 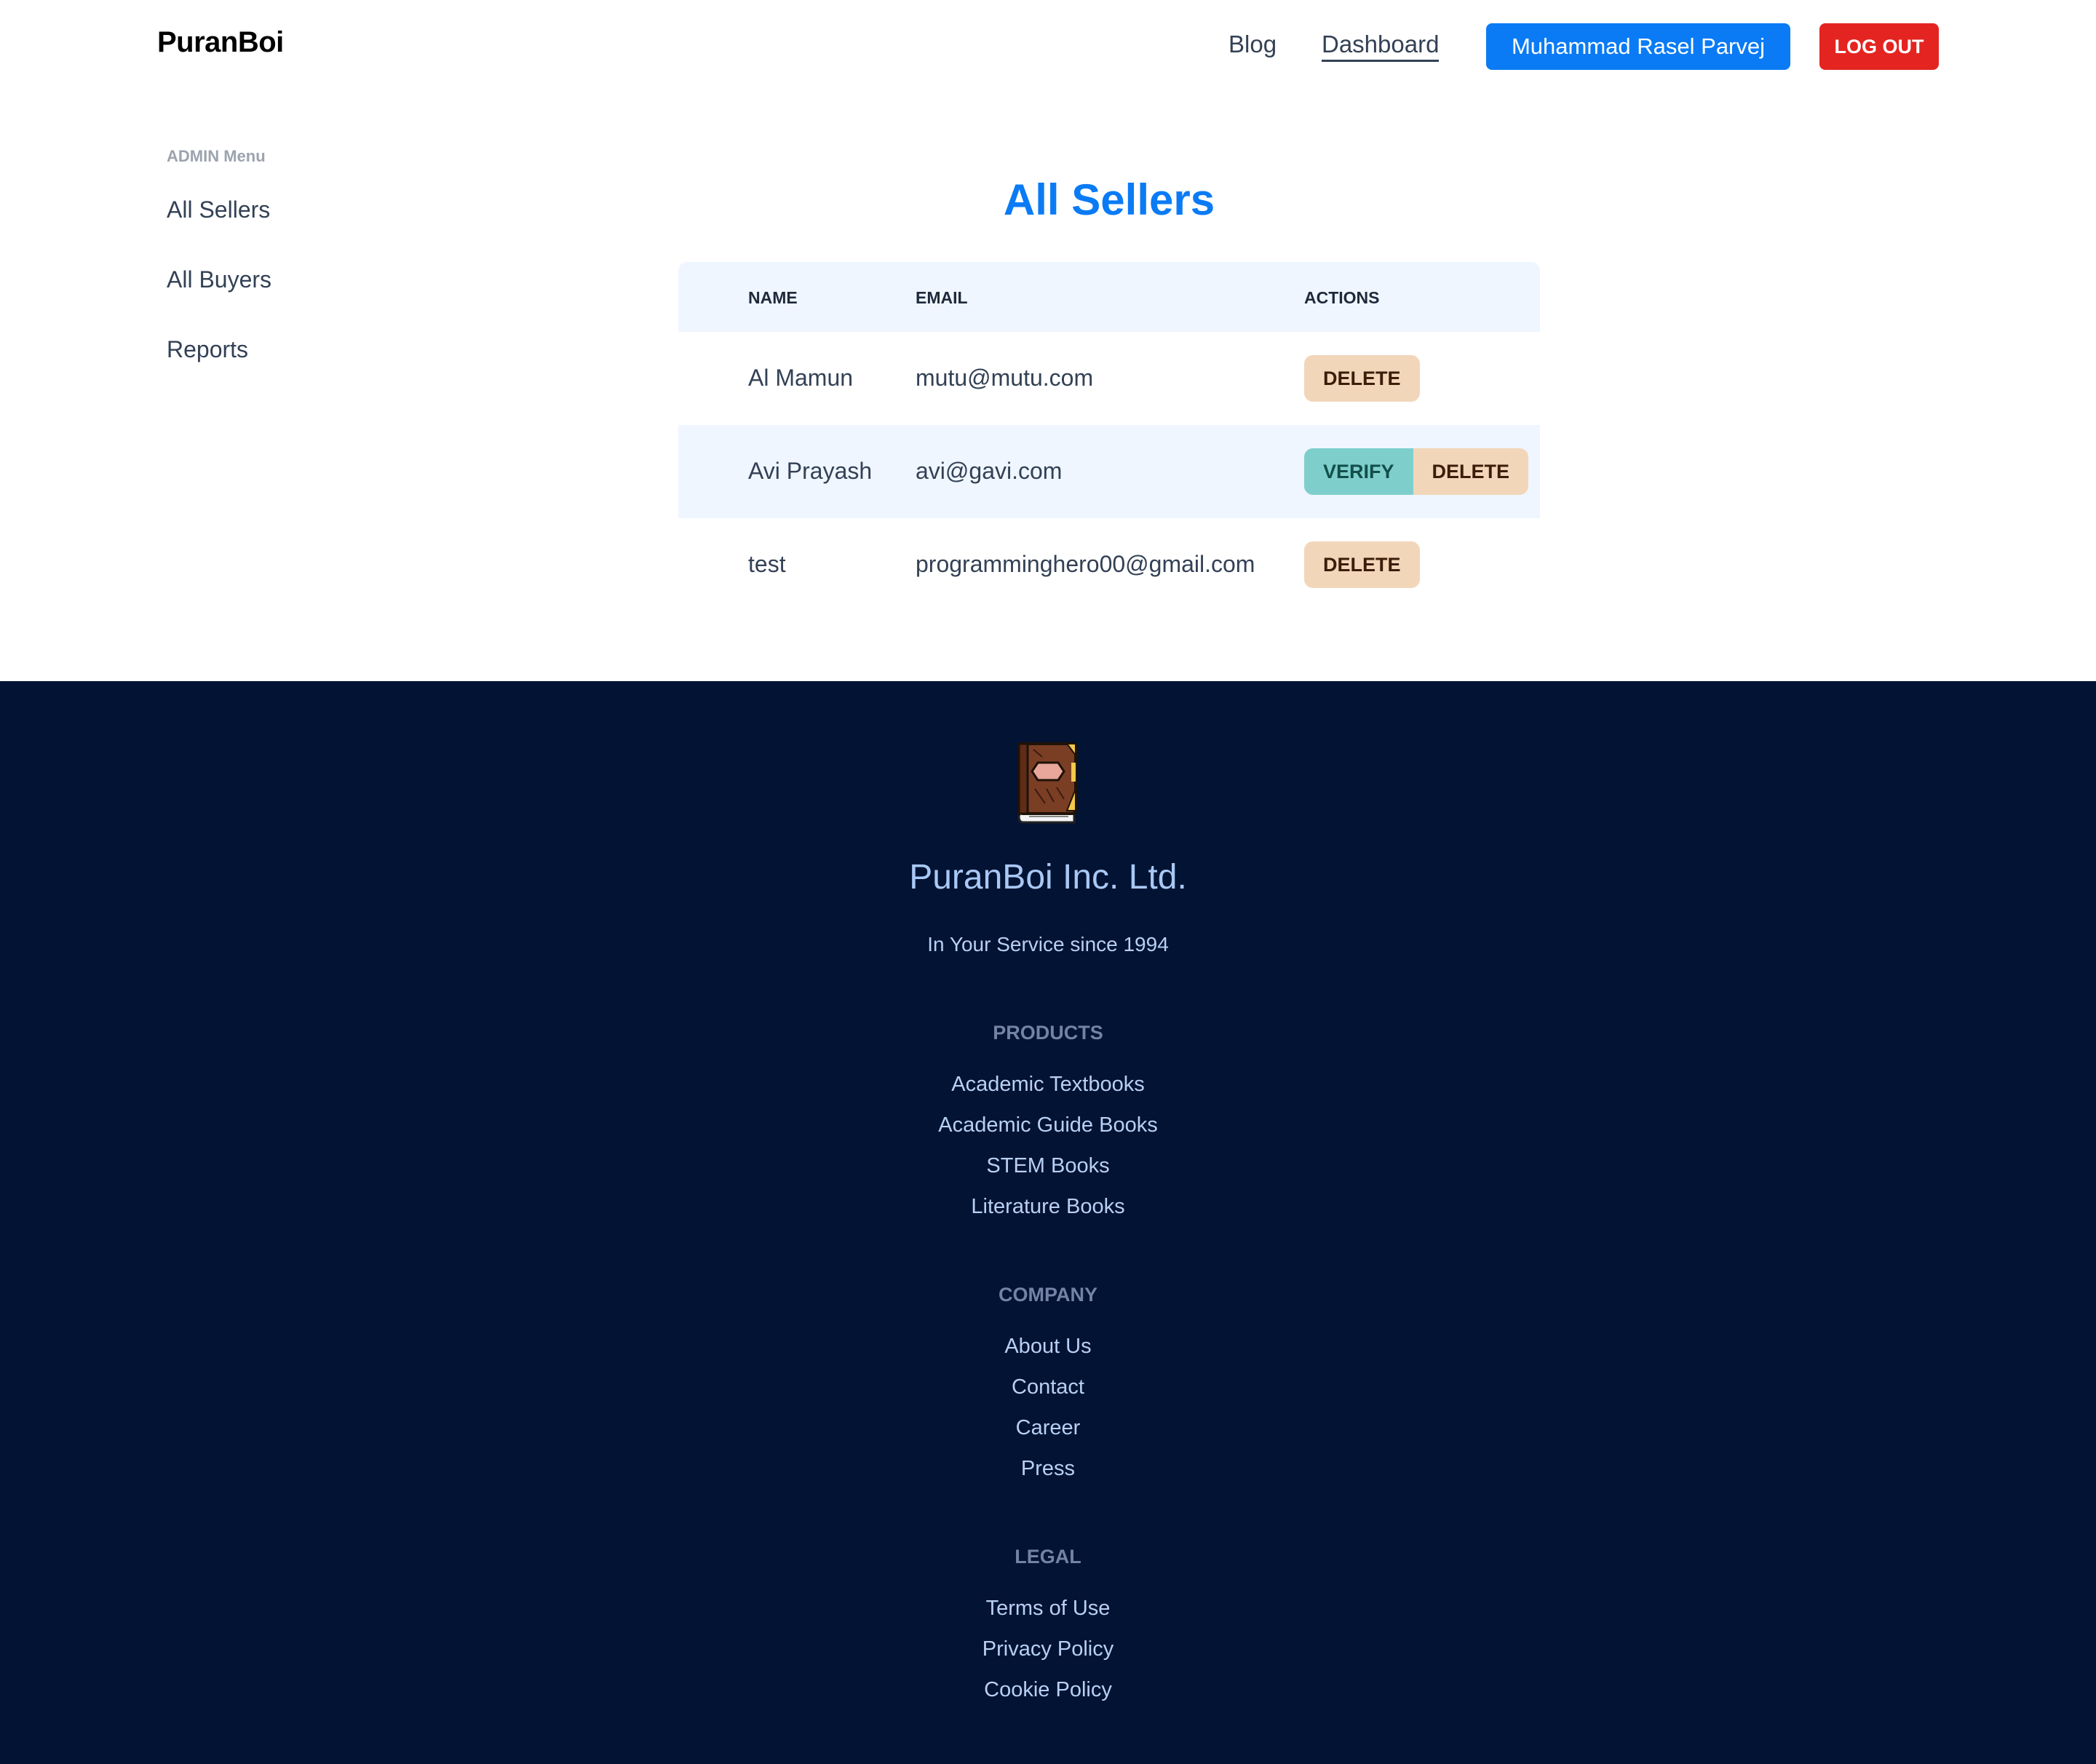 What do you see at coordinates (1048, 1347) in the screenshot?
I see `footer-link: About Us` at bounding box center [1048, 1347].